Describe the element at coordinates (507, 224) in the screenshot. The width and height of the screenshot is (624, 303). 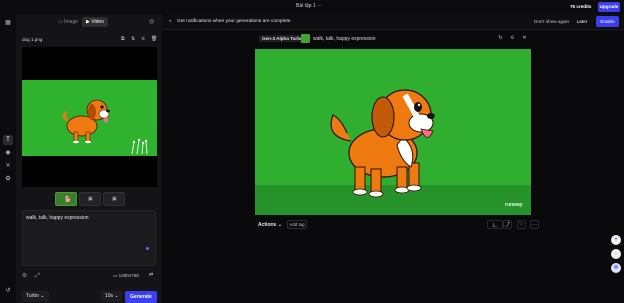
I see `share-icon: ⤴` at that location.